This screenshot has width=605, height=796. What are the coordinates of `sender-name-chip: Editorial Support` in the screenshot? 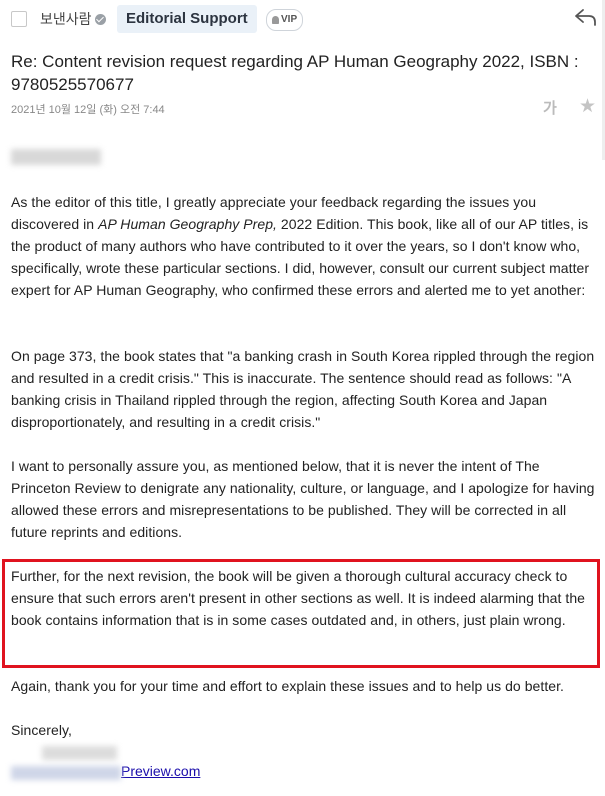 It's located at (187, 19).